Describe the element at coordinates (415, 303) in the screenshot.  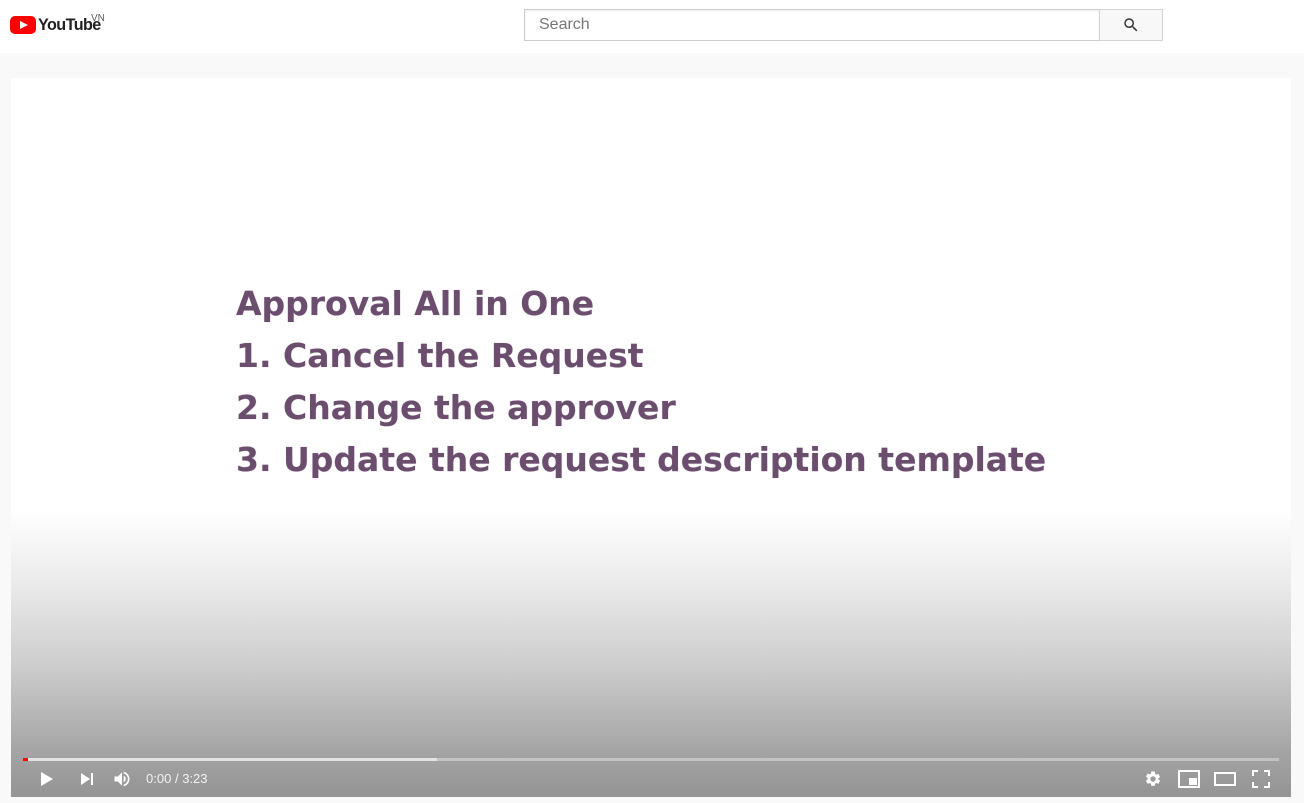
I see `slide-title: Approval All in One` at that location.